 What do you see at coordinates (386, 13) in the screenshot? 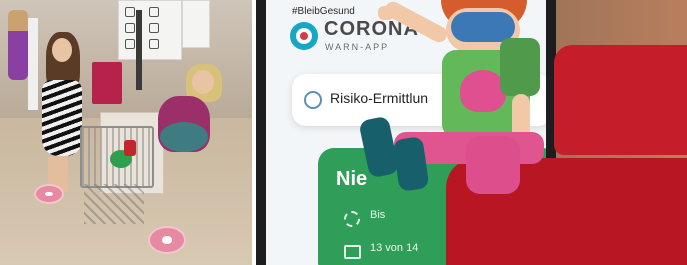
I see `figure-hand` at bounding box center [386, 13].